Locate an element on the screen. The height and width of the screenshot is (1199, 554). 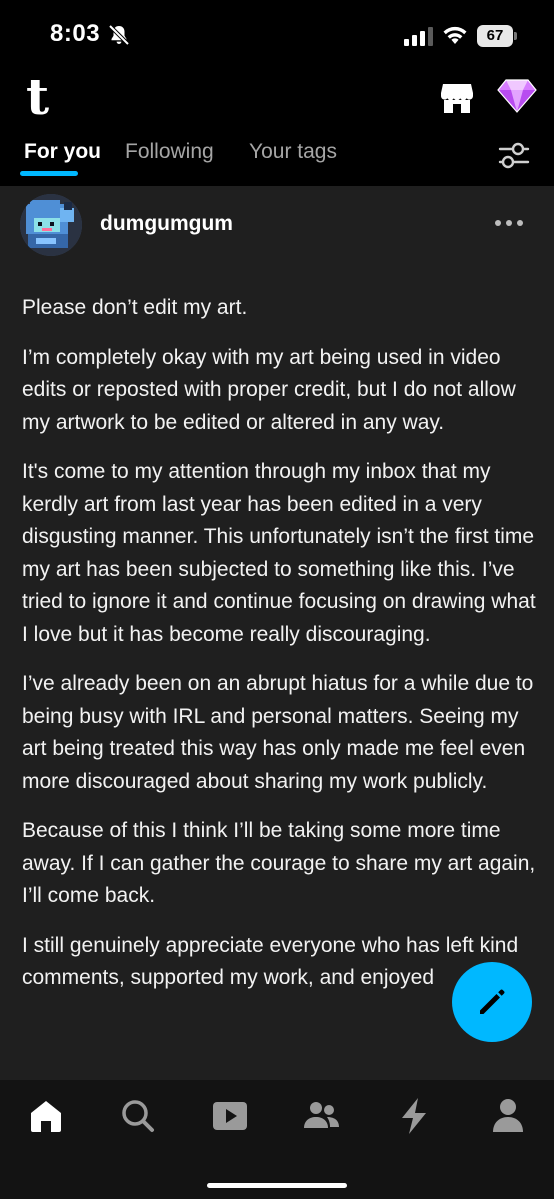
tab-for-you: For you is located at coordinates (62, 152).